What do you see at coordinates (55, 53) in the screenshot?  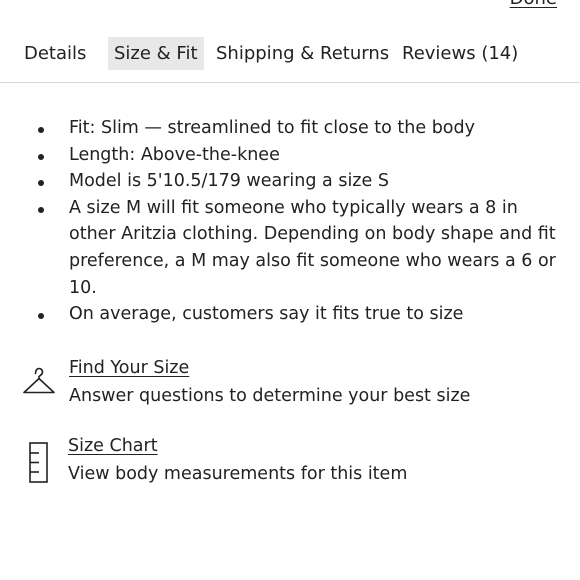 I see `tab-details: Details` at bounding box center [55, 53].